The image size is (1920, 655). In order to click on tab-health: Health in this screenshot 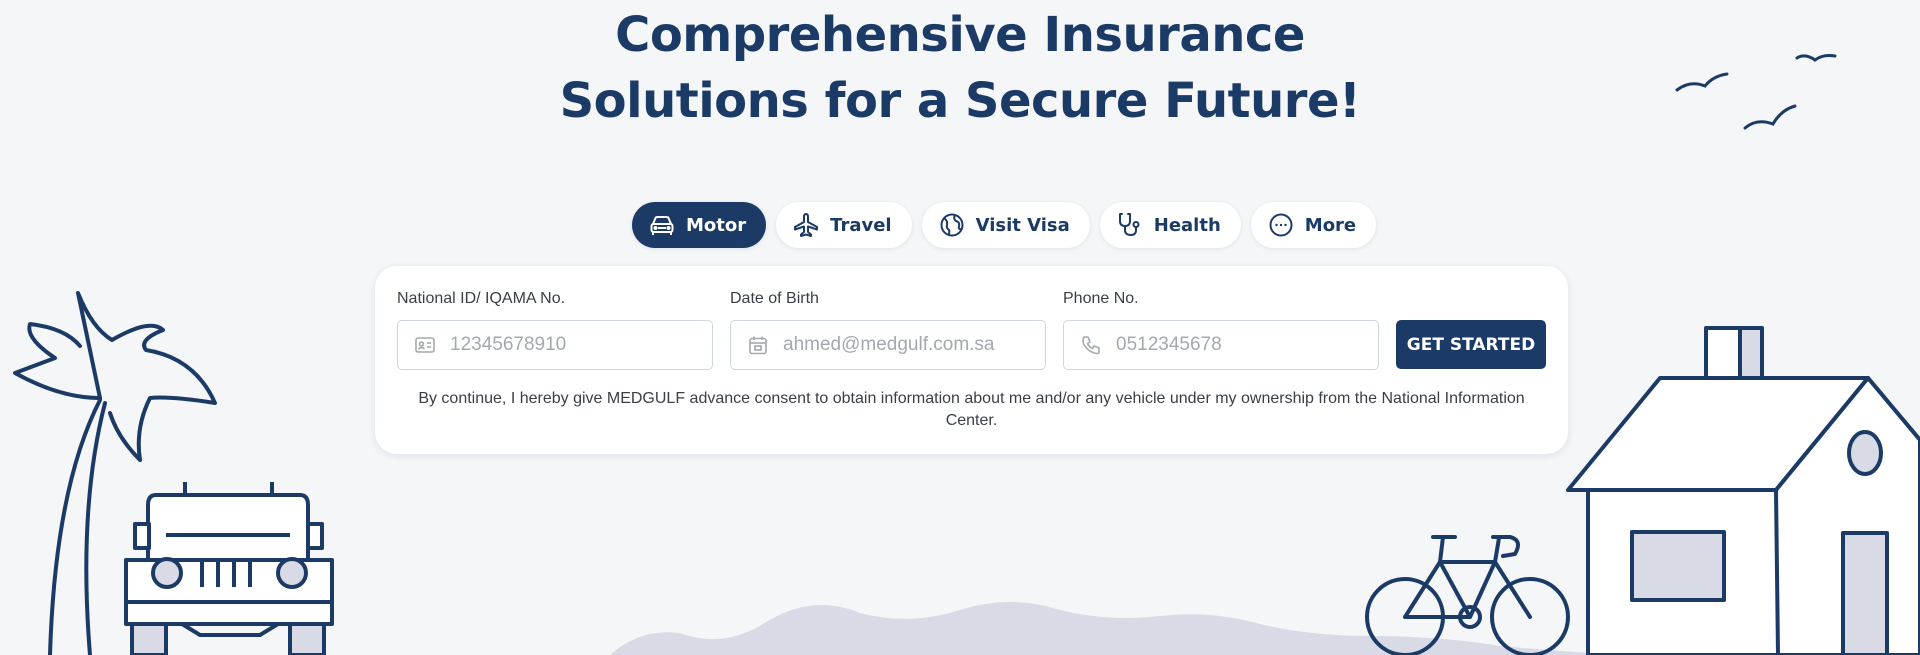, I will do `click(1170, 225)`.